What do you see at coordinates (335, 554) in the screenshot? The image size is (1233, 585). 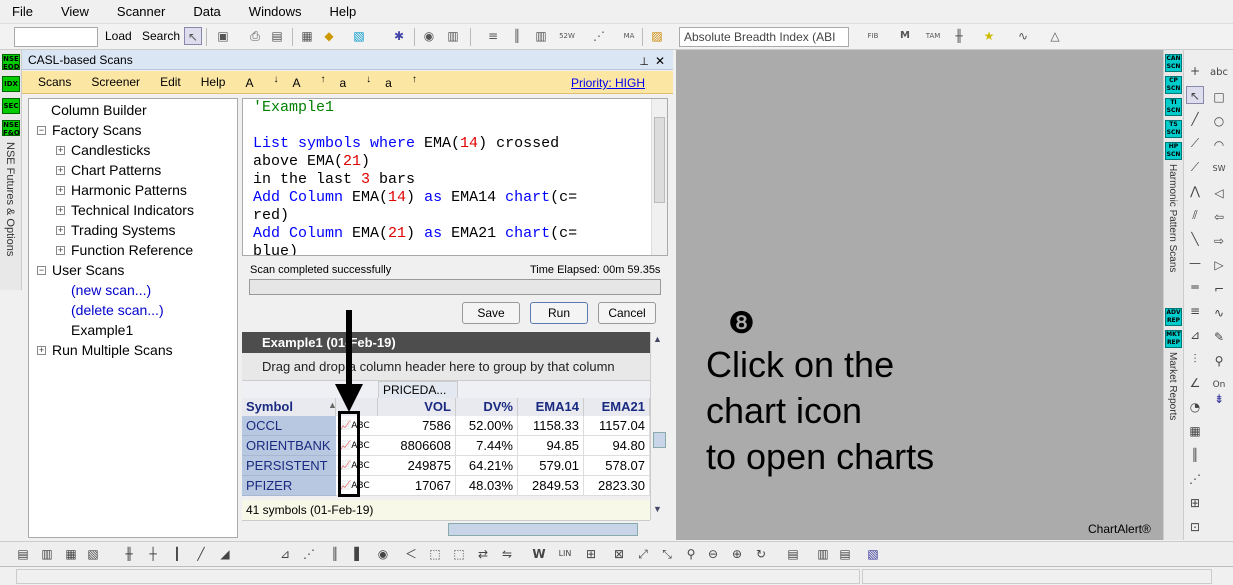 I see `volume-icon: ║` at bounding box center [335, 554].